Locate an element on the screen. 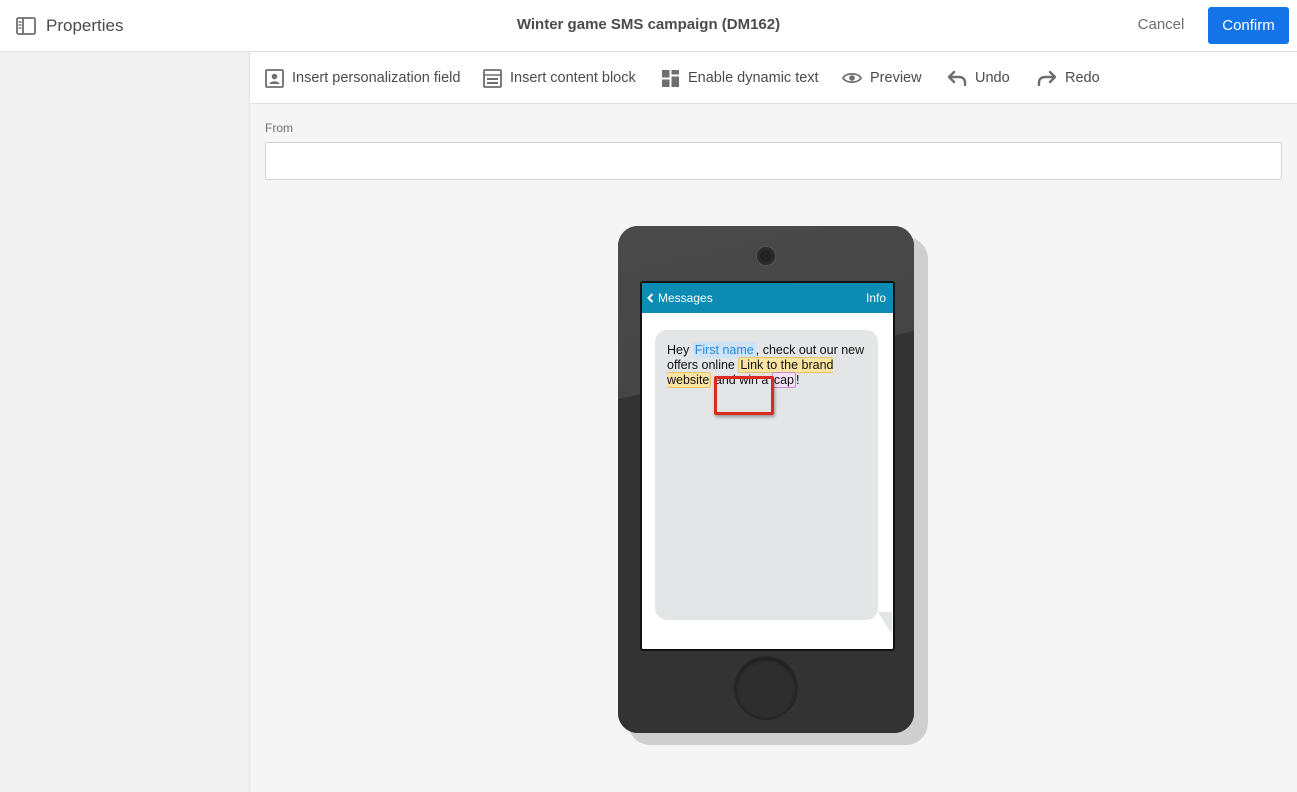 This screenshot has height=792, width=1297. phone-camera is located at coordinates (766, 256).